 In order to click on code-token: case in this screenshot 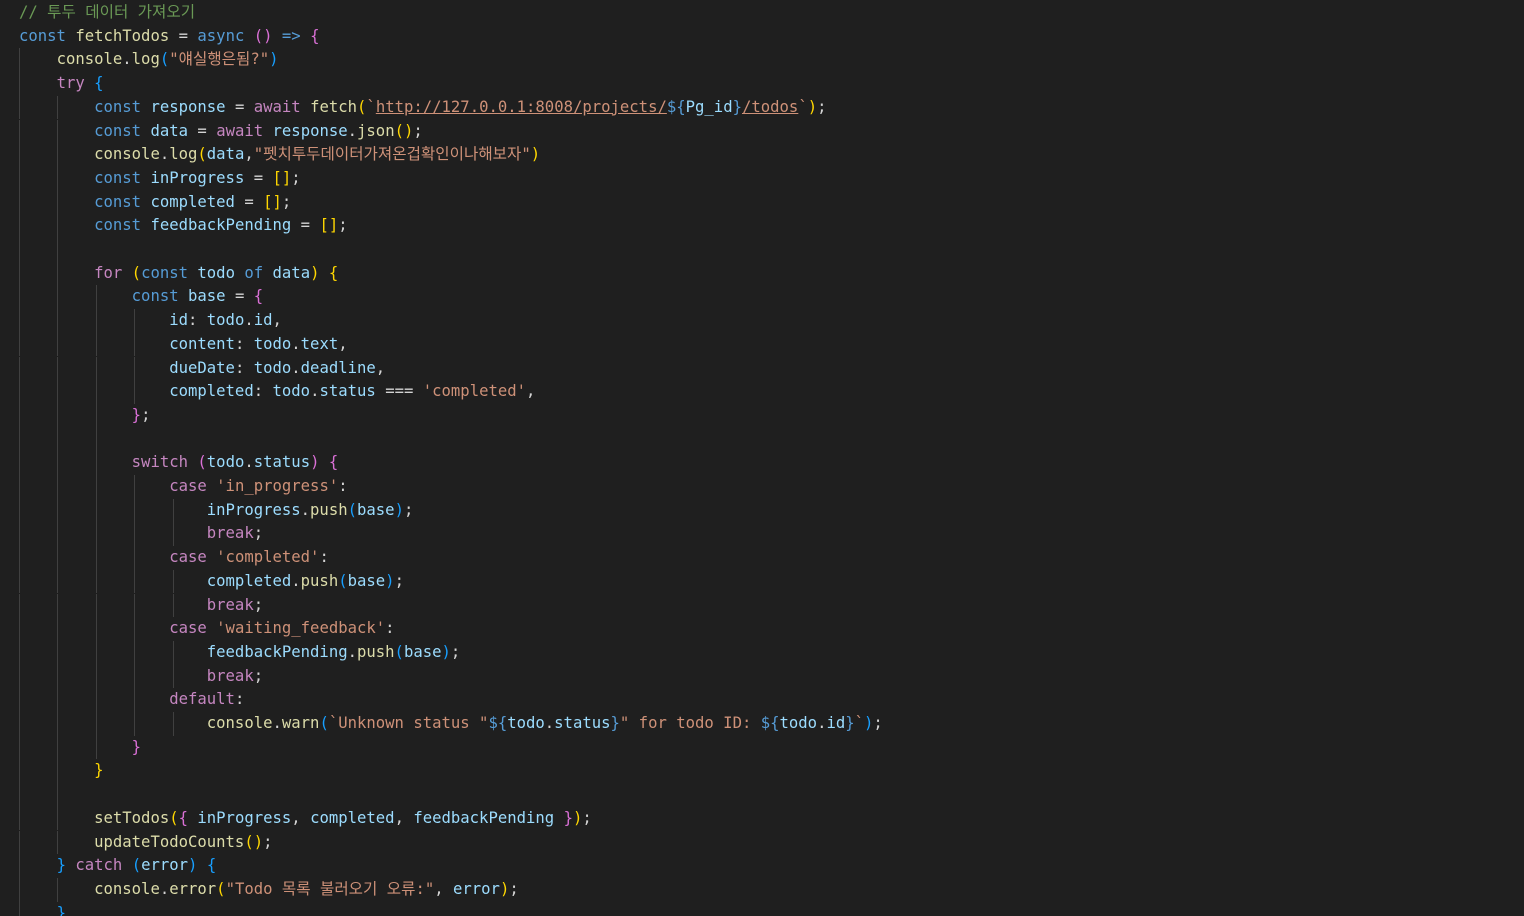, I will do `click(188, 628)`.